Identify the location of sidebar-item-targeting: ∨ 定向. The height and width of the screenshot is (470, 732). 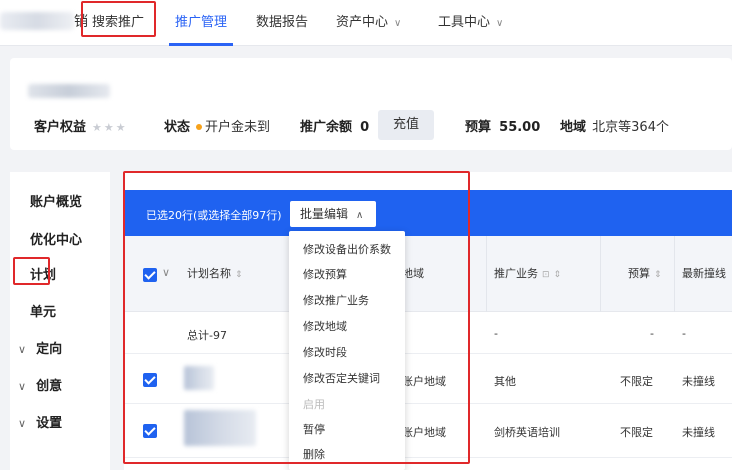
(40, 347).